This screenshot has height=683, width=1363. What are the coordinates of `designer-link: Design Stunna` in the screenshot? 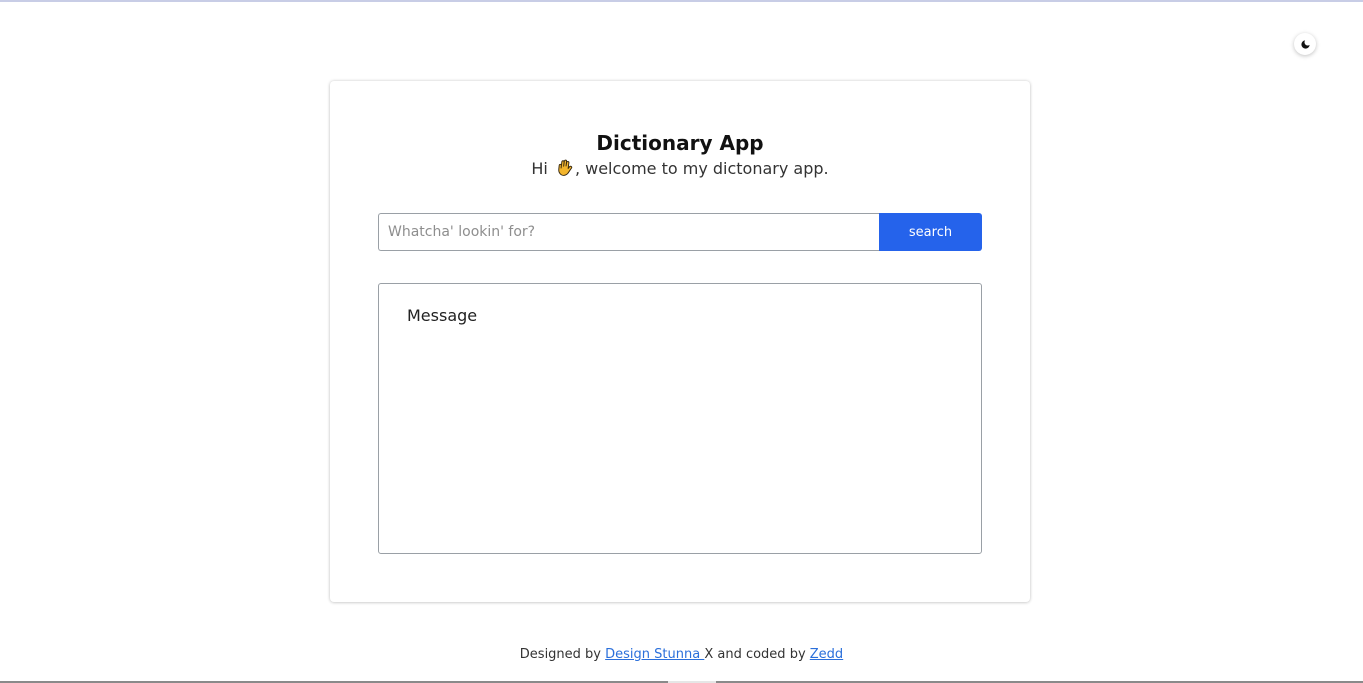 It's located at (654, 654).